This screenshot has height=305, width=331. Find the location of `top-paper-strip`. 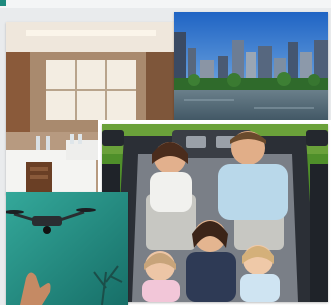

top-paper-strip is located at coordinates (165, 4).